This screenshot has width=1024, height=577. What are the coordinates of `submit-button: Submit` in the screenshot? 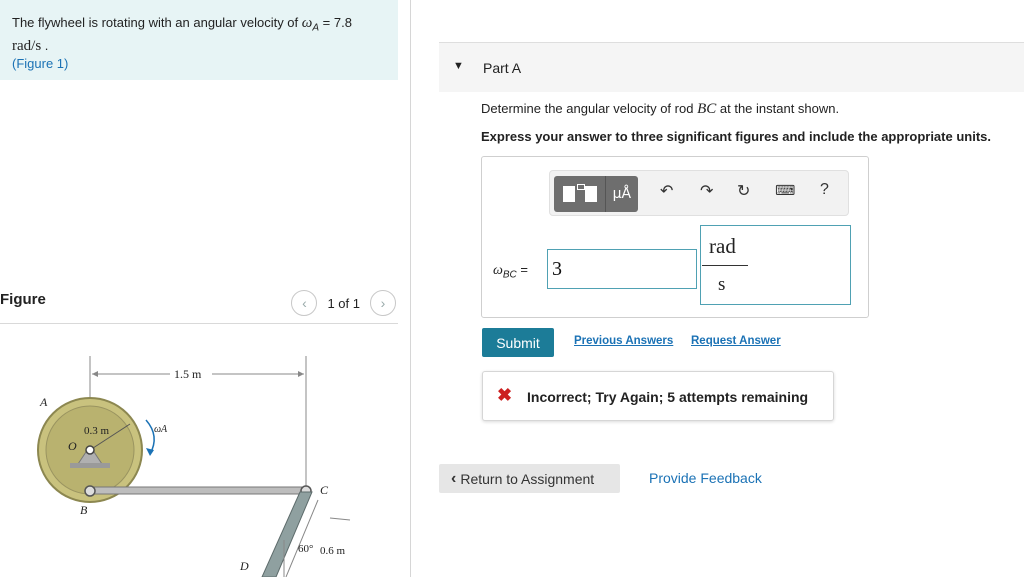 It's located at (518, 342).